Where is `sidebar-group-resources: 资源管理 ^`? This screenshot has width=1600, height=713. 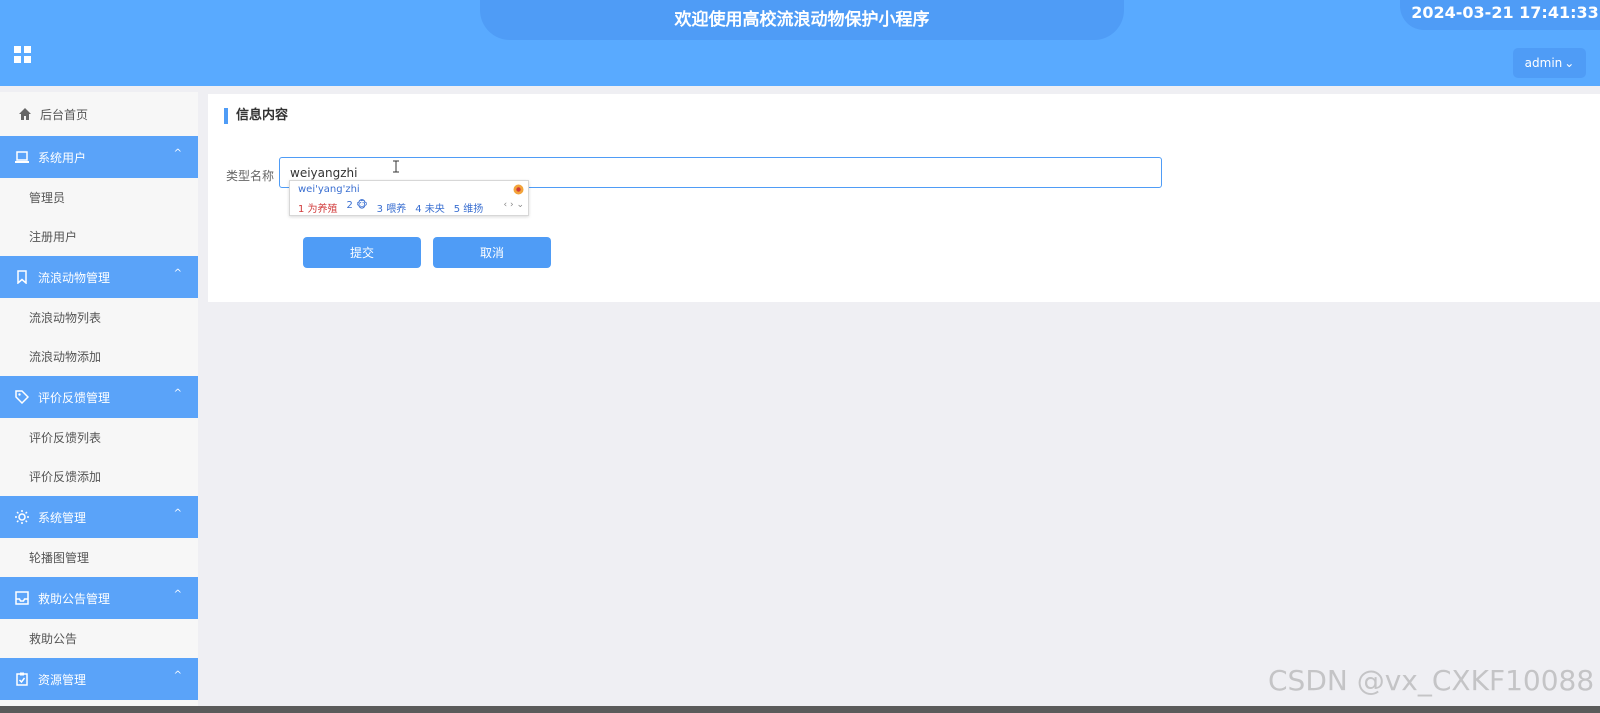 sidebar-group-resources: 资源管理 ^ is located at coordinates (99, 679).